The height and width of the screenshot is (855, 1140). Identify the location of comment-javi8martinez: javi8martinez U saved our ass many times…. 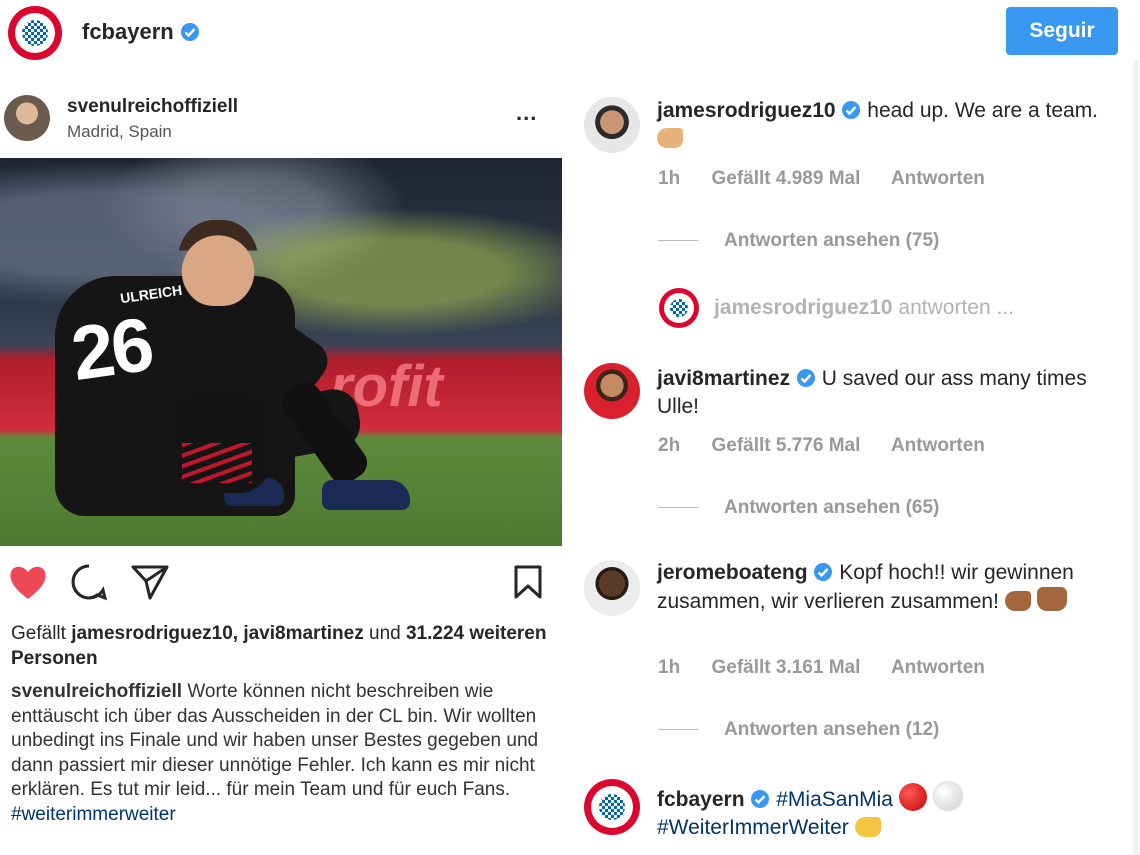
(892, 393).